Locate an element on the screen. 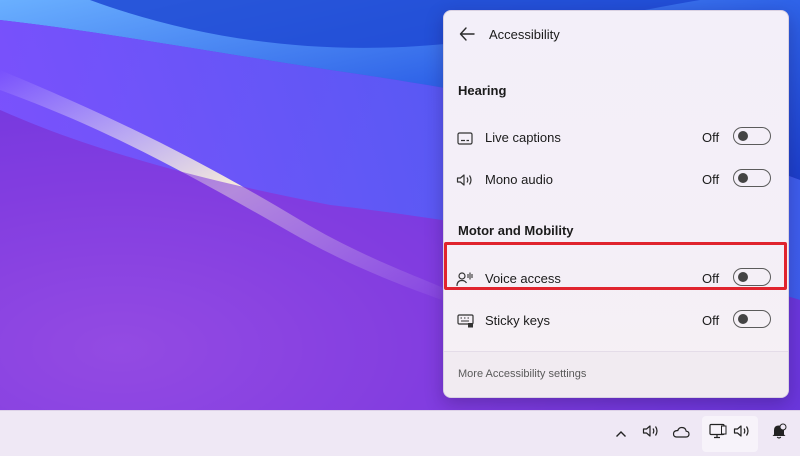 Image resolution: width=800 pixels, height=456 pixels. setting-row-sticky-keys: Sticky keys Off is located at coordinates (616, 321).